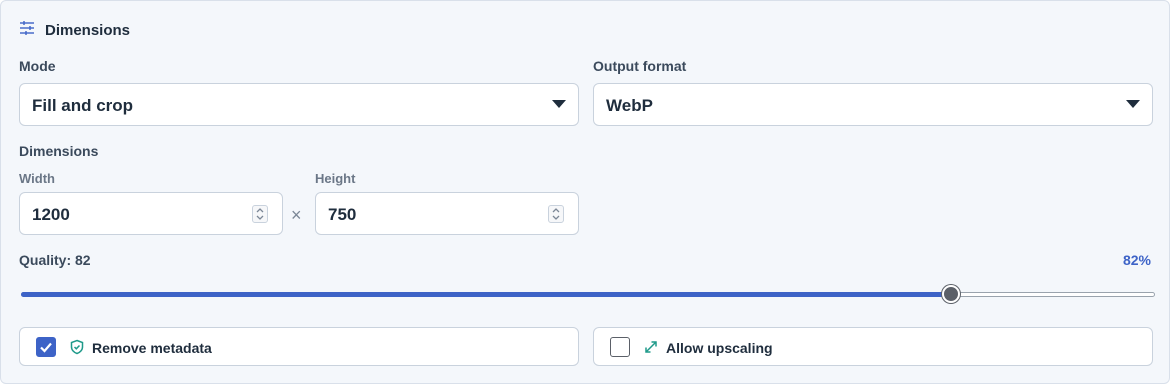 Image resolution: width=1170 pixels, height=384 pixels. I want to click on format-value: WebP, so click(629, 105).